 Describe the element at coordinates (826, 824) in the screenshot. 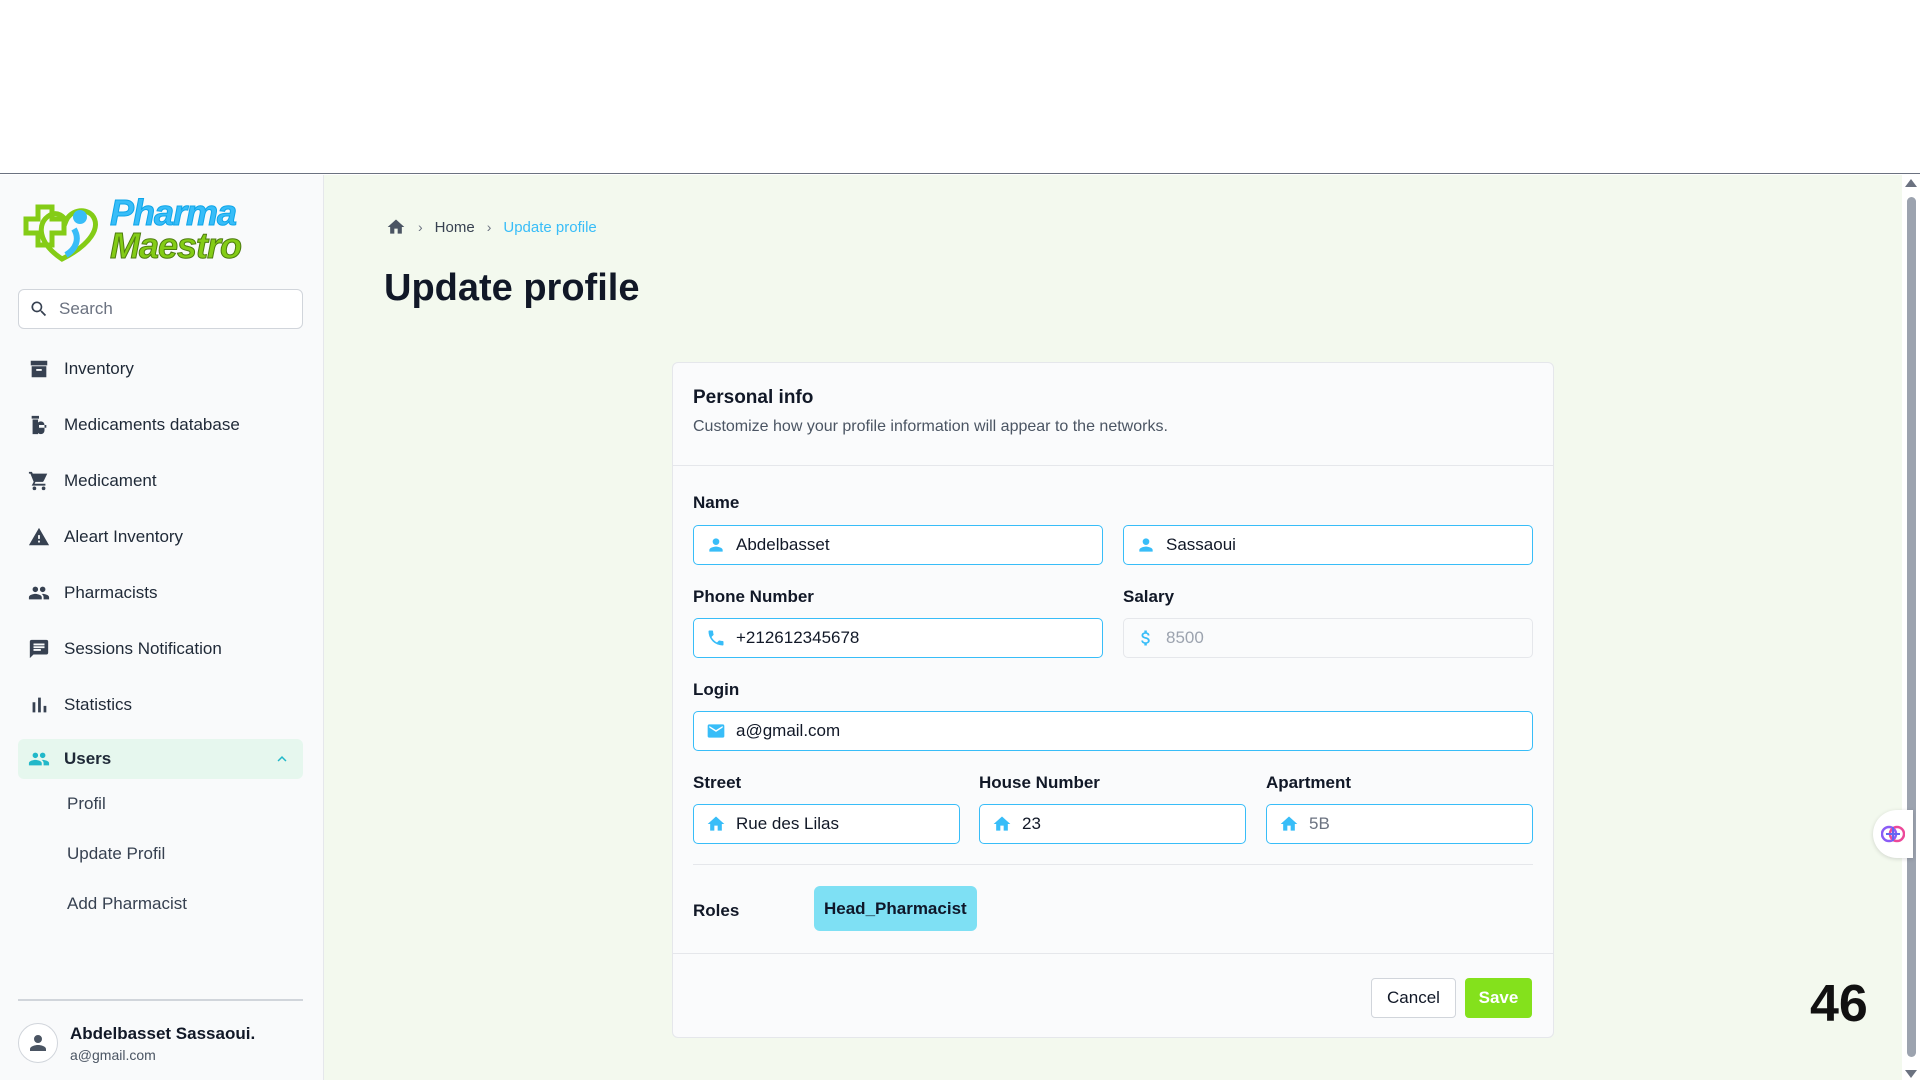

I see `street-field: Rue des Lilas` at that location.